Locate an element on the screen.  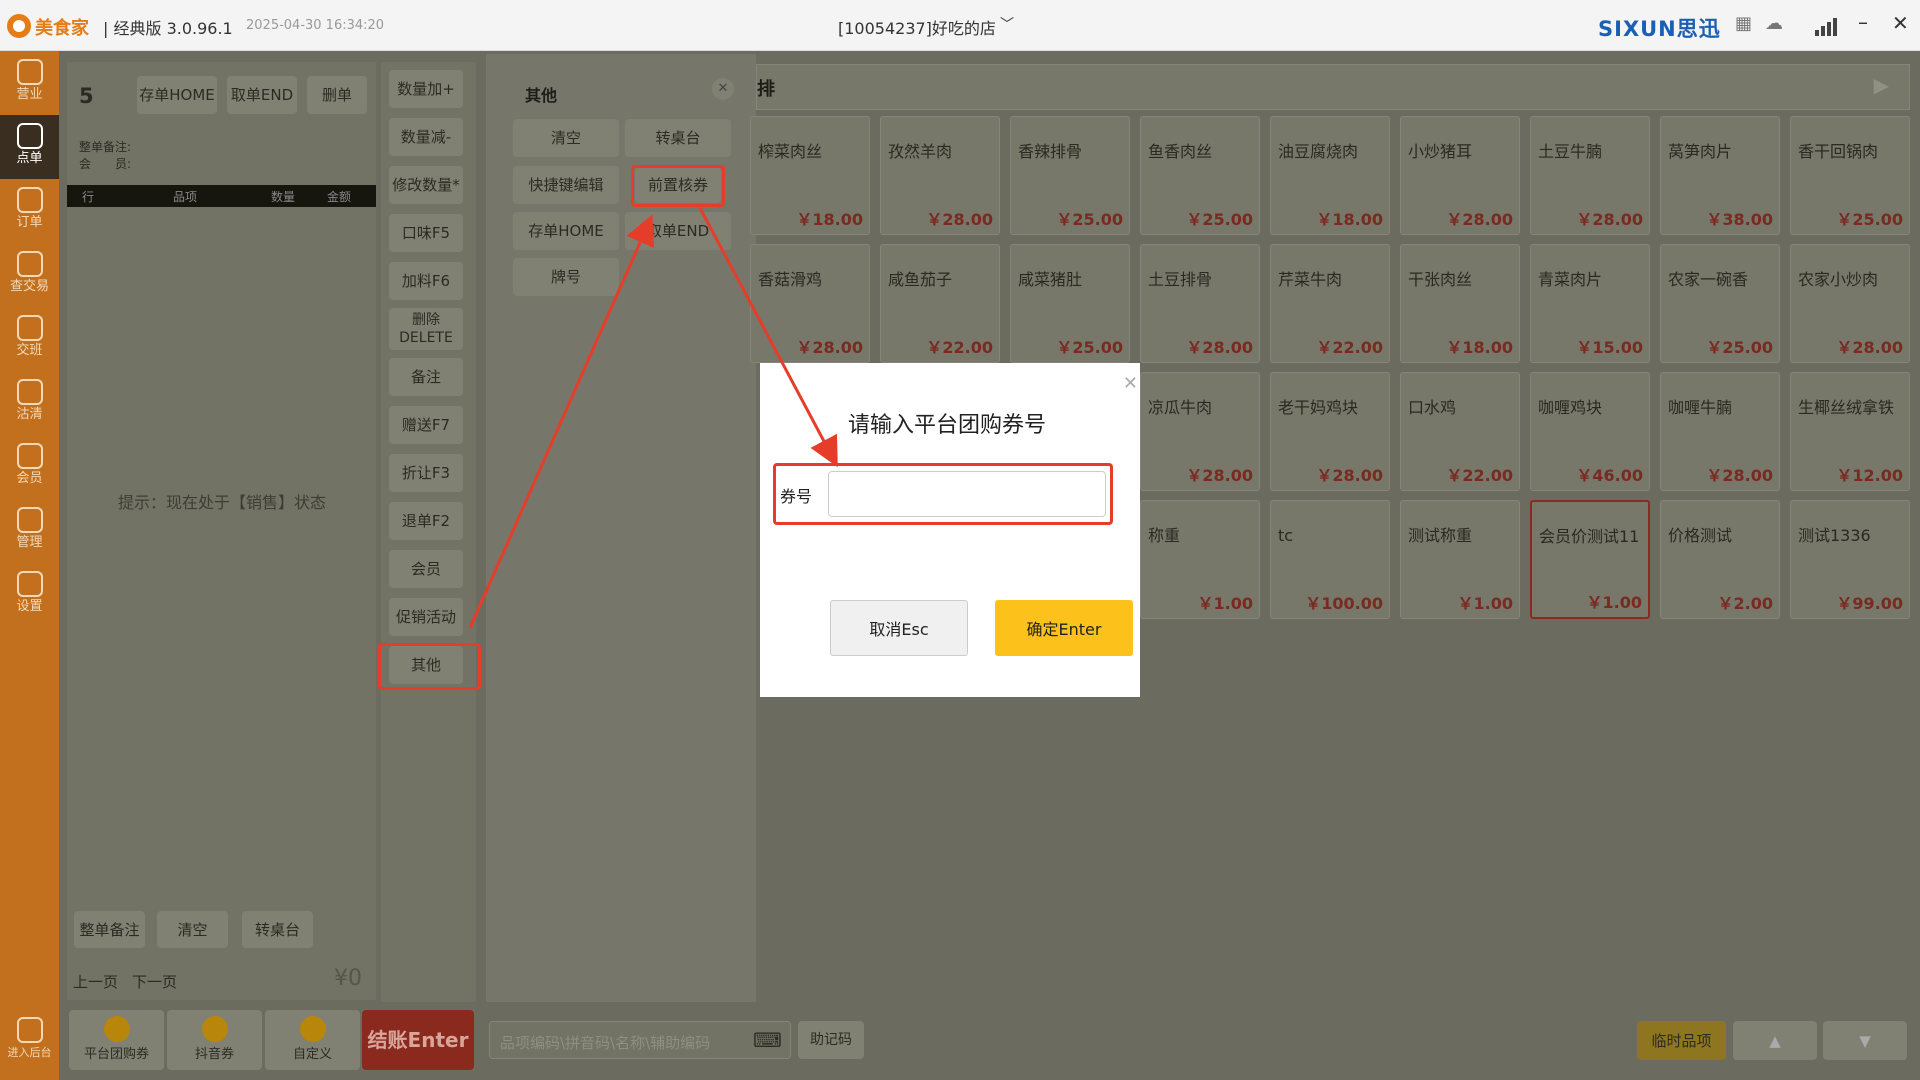
other-transfer-button: 转桌台 is located at coordinates (678, 138).